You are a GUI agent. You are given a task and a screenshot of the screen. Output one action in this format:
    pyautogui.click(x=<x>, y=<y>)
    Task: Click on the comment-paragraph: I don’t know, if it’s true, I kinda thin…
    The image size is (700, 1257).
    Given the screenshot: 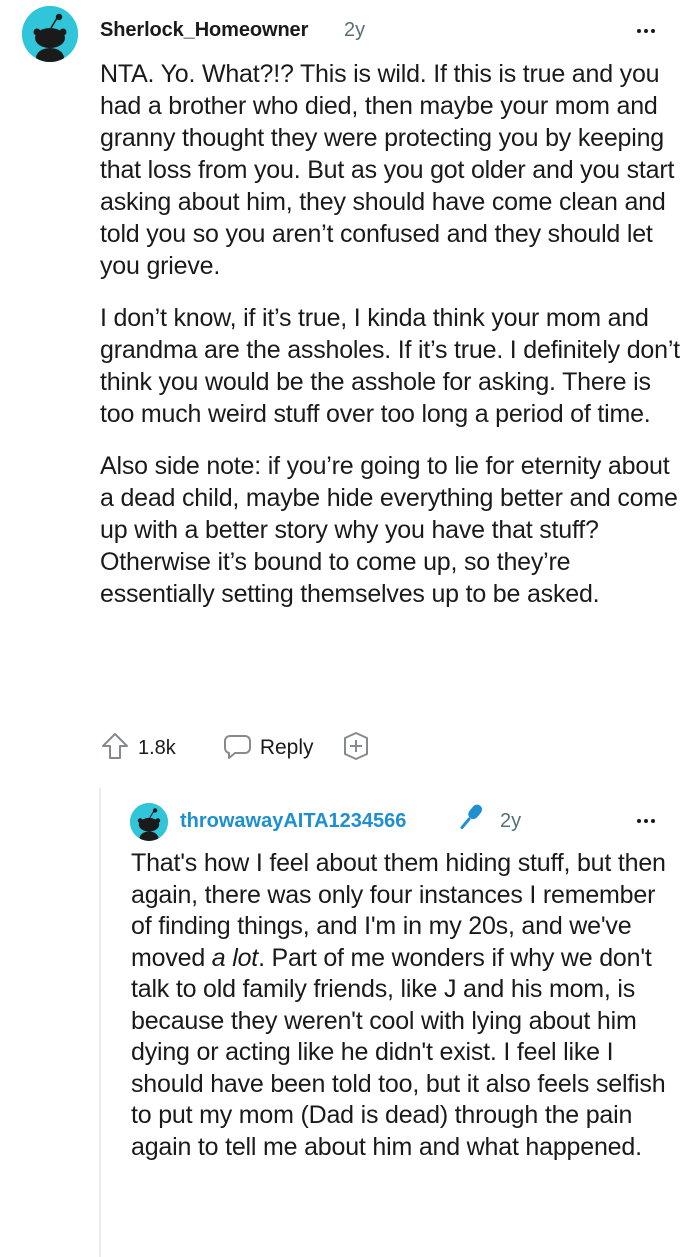 What is the action you would take?
    pyautogui.click(x=390, y=366)
    